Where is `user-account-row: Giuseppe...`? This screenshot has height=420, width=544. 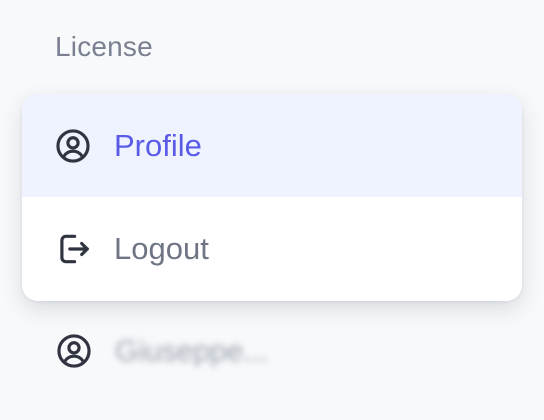 user-account-row: Giuseppe... is located at coordinates (205, 352).